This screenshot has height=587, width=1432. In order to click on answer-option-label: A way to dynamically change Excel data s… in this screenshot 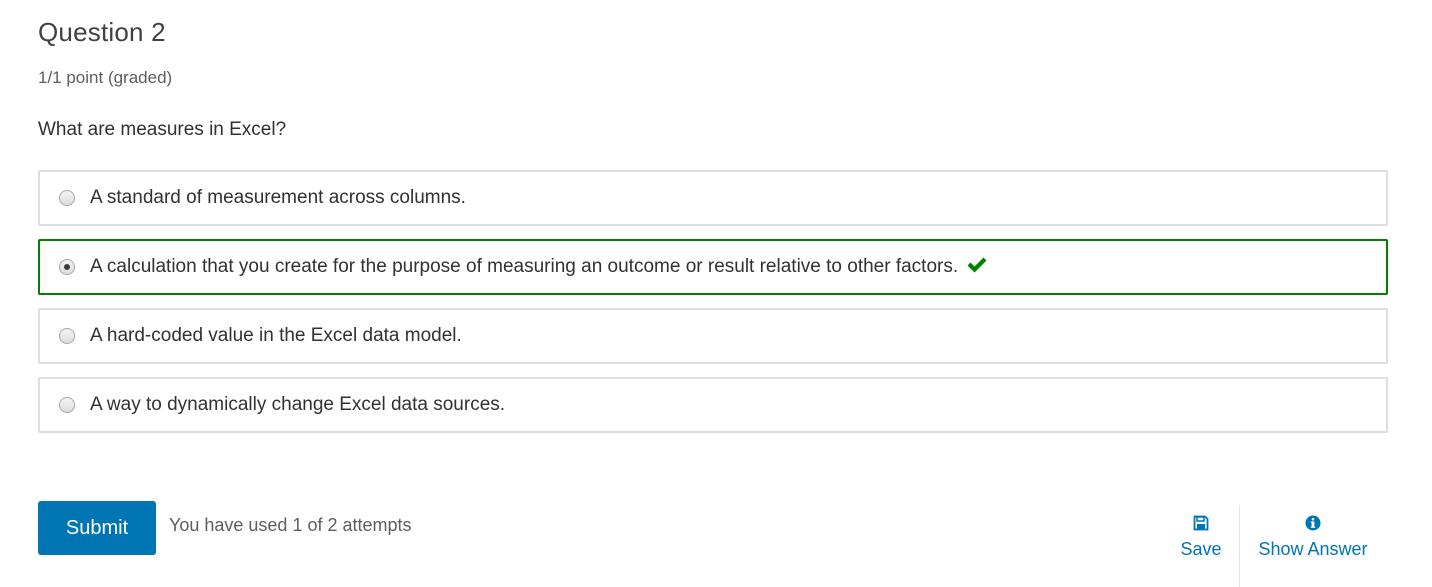, I will do `click(298, 404)`.